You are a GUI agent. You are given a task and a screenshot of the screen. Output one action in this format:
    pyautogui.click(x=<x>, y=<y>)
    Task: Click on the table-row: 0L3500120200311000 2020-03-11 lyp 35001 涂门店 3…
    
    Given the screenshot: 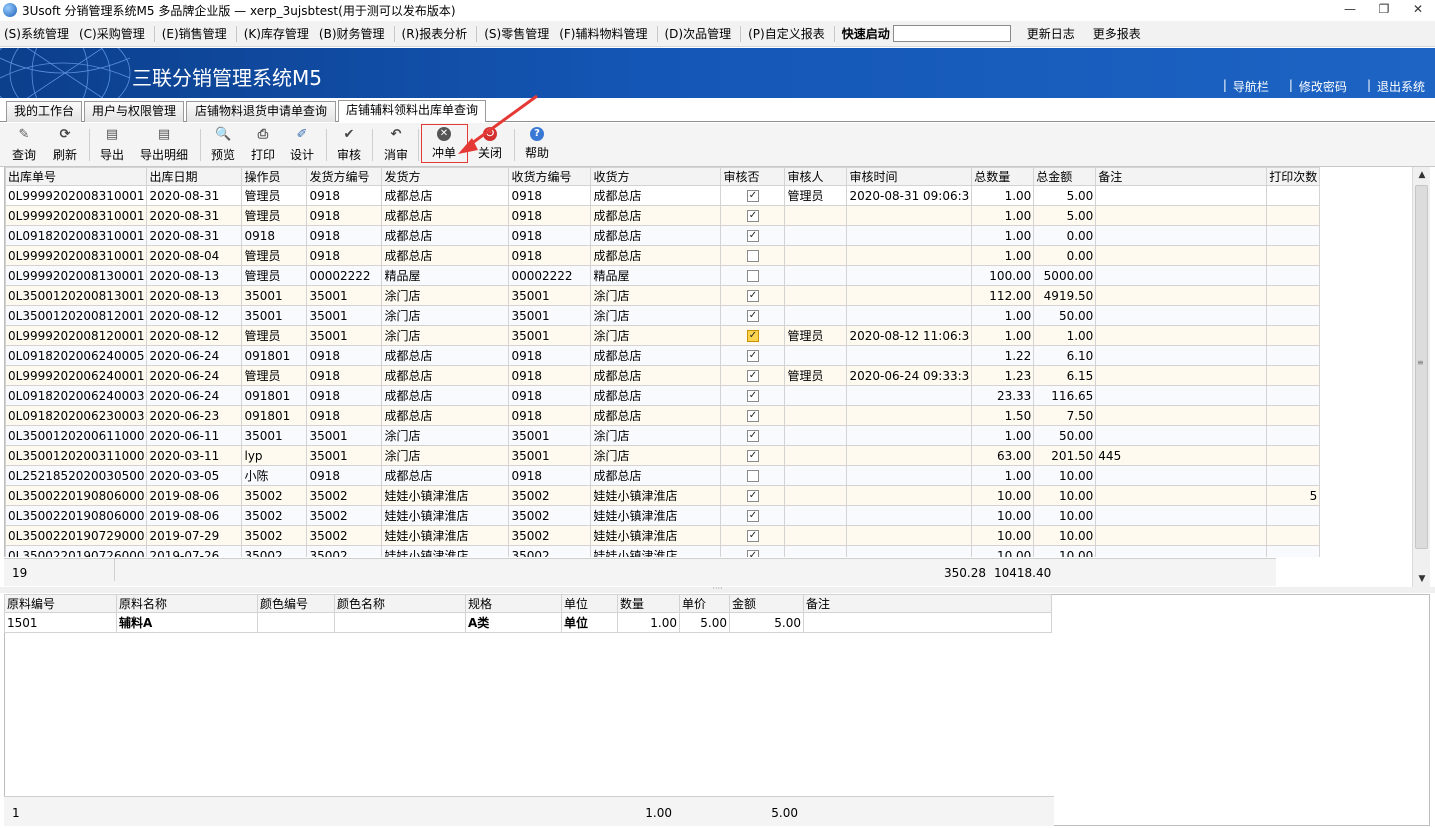 What is the action you would take?
    pyautogui.click(x=663, y=455)
    